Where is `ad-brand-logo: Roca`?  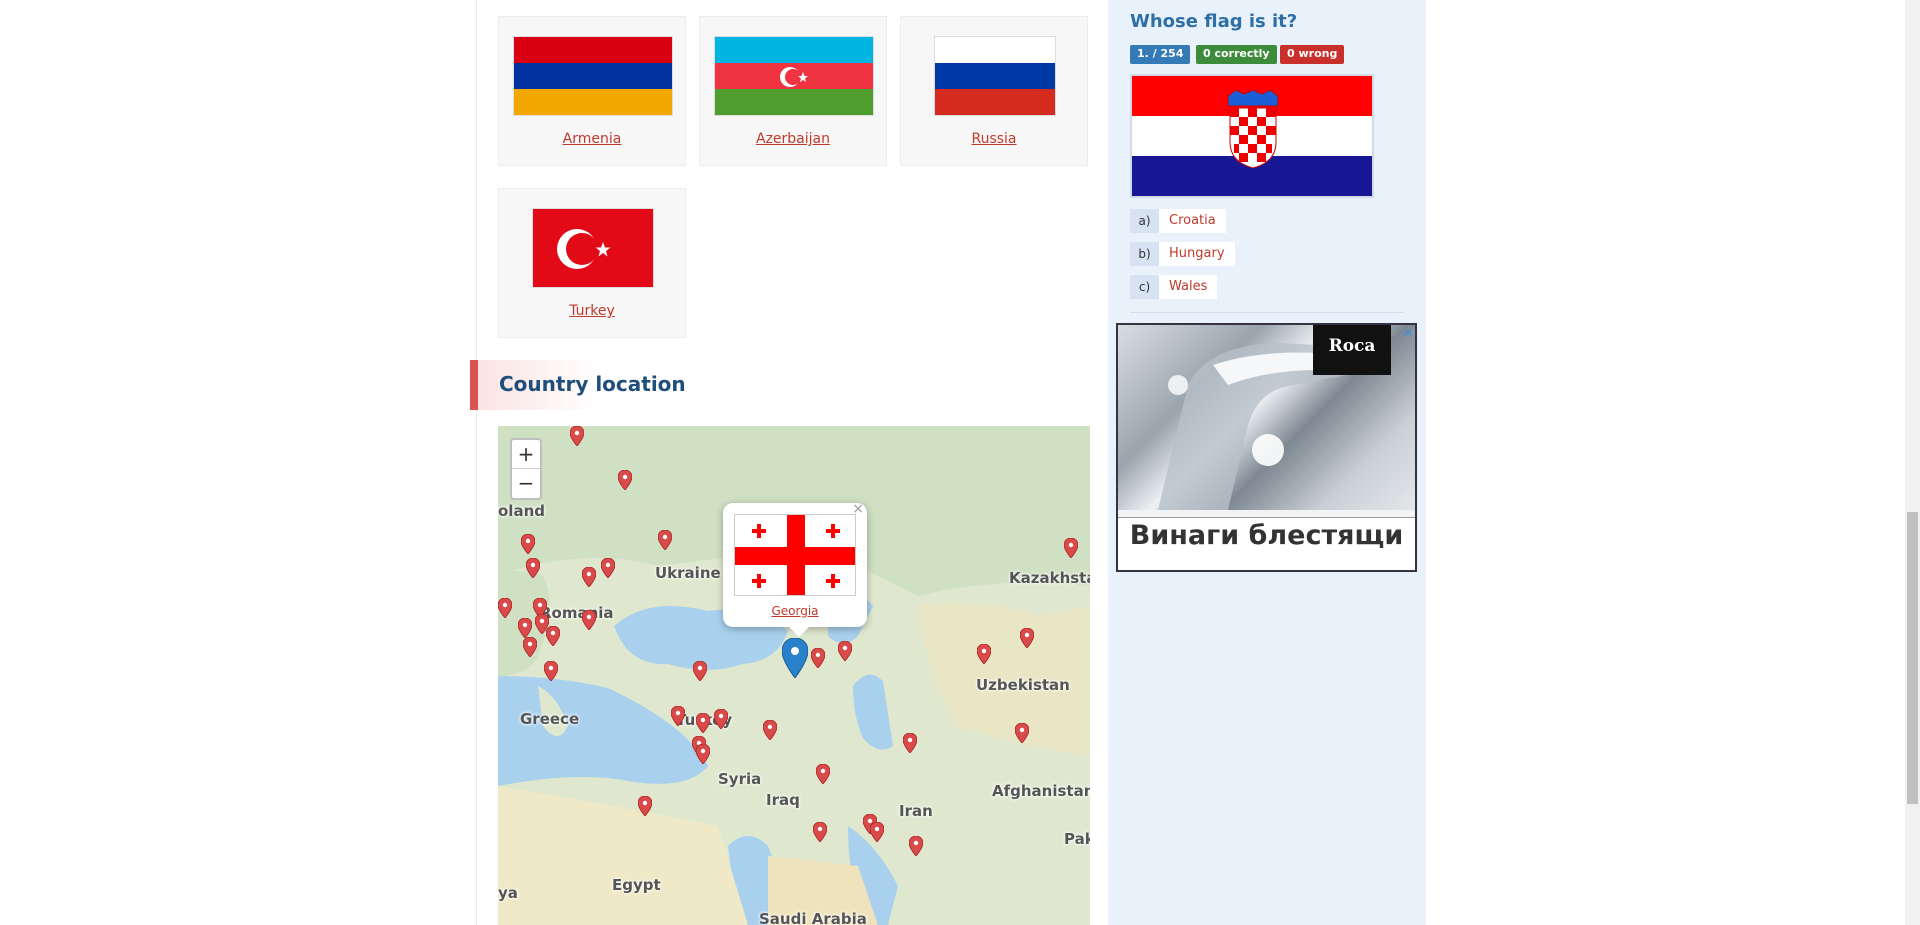 ad-brand-logo: Roca is located at coordinates (1352, 350).